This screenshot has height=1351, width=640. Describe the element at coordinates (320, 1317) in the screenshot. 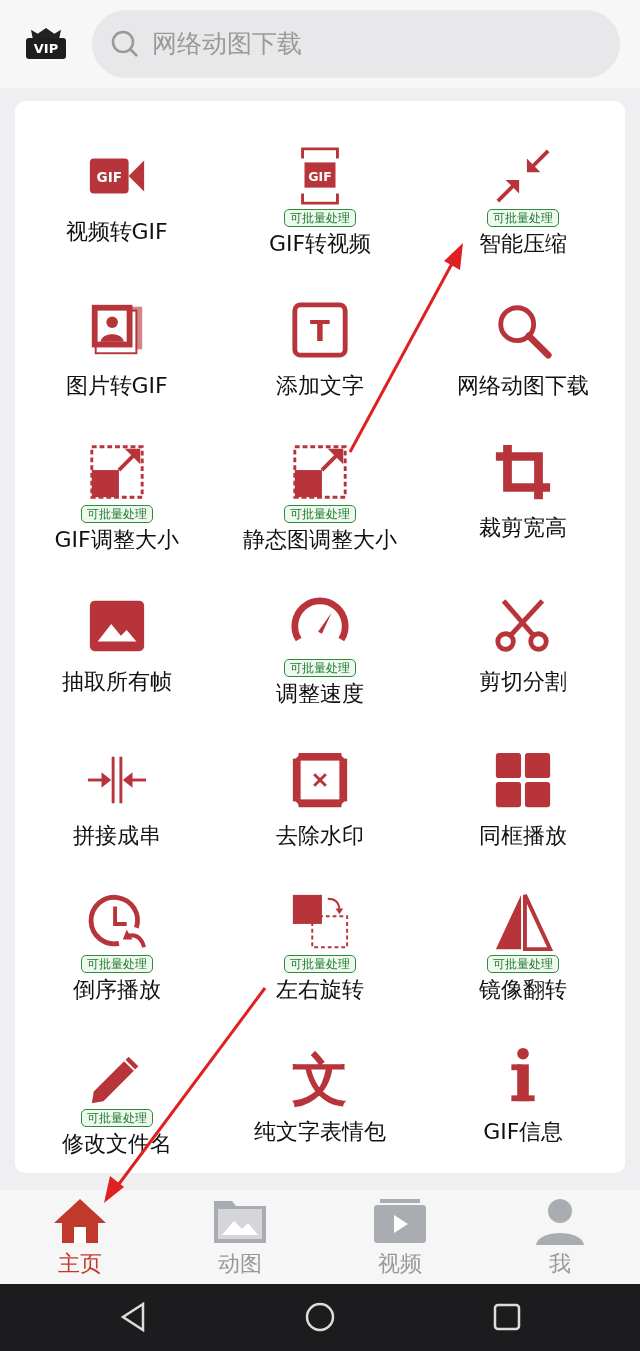

I see `home-icon` at that location.